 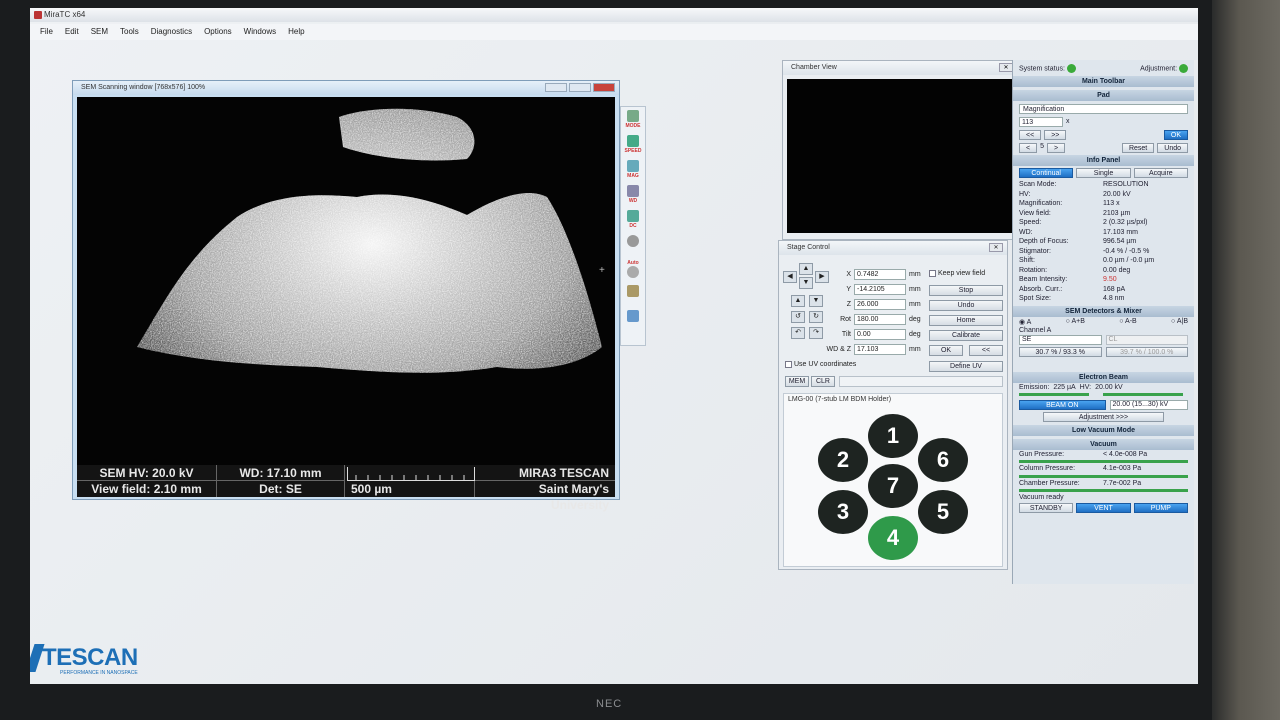 I want to click on tool-mode-button: MODE, so click(x=633, y=121).